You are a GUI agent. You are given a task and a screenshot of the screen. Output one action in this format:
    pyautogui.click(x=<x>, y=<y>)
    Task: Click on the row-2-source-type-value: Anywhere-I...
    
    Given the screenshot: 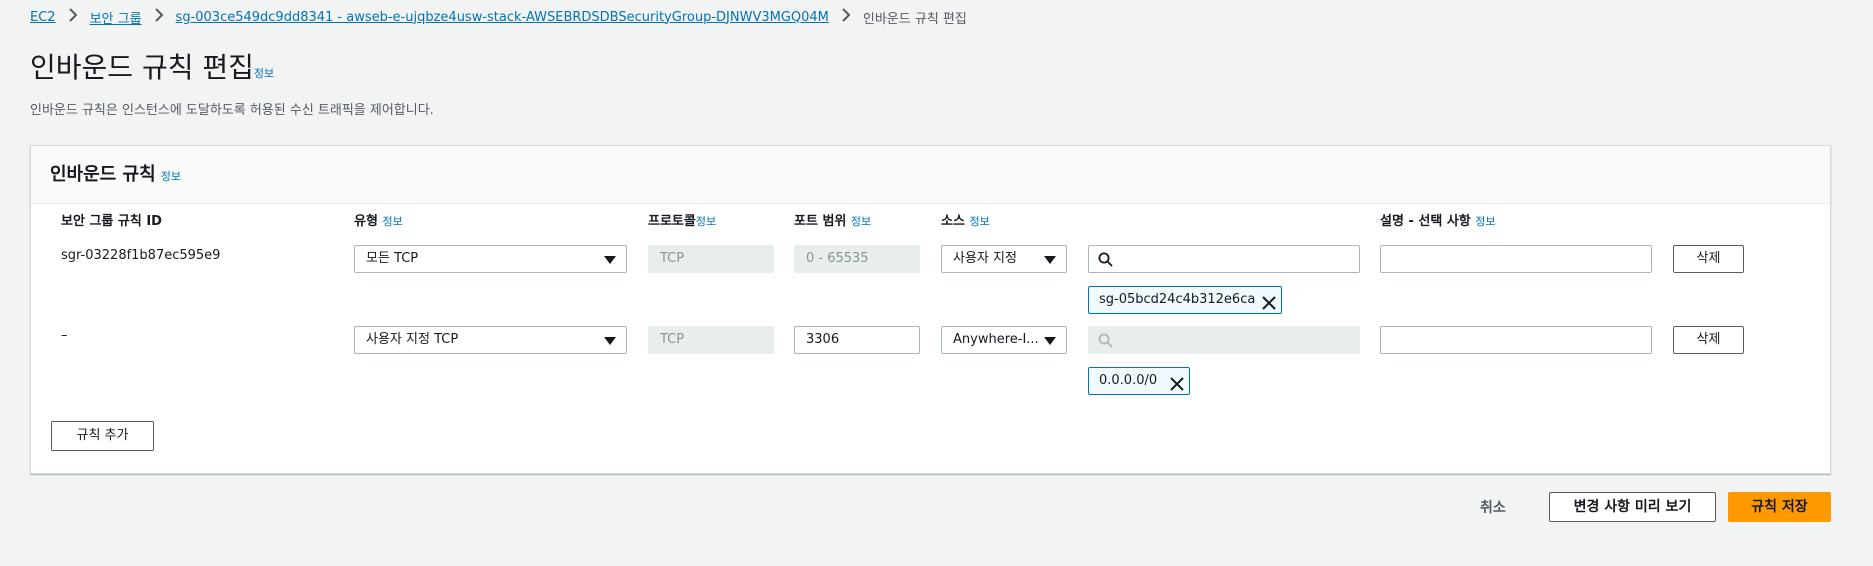 What is the action you would take?
    pyautogui.click(x=996, y=339)
    